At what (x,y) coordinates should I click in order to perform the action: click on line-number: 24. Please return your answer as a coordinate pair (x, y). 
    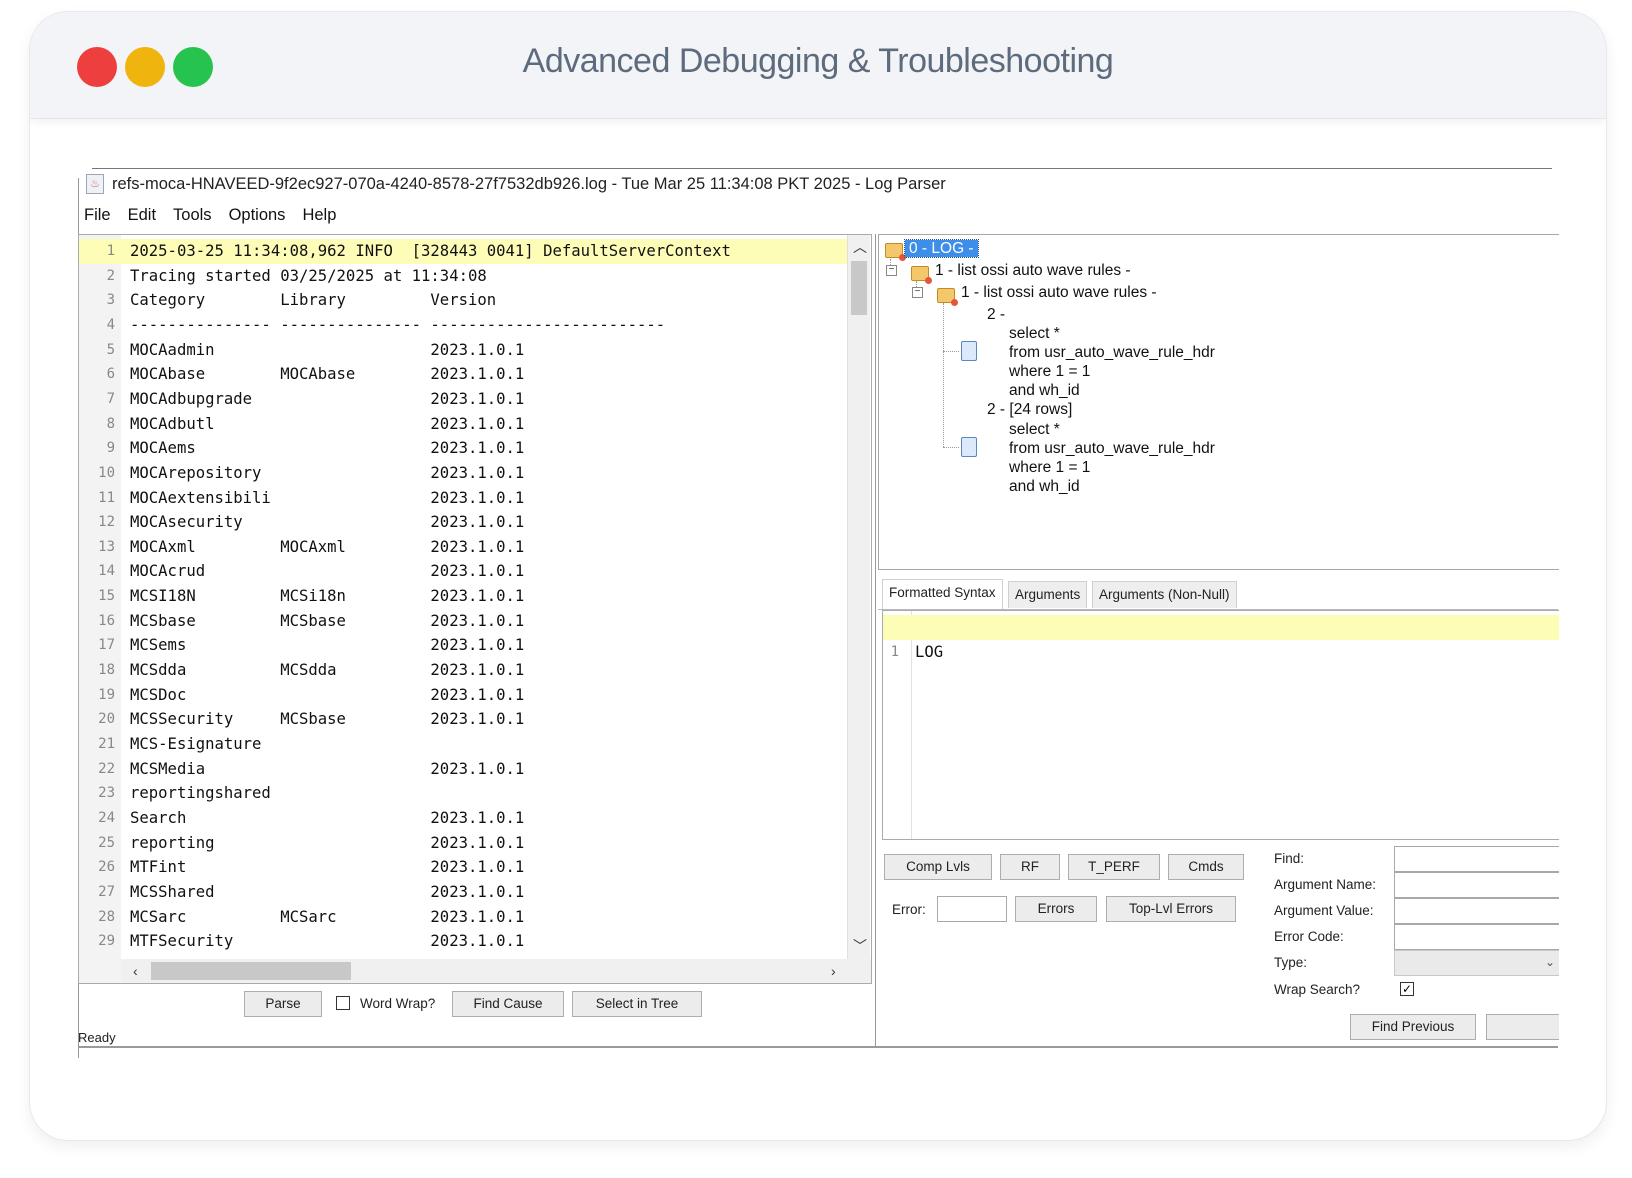
    Looking at the image, I should click on (106, 817).